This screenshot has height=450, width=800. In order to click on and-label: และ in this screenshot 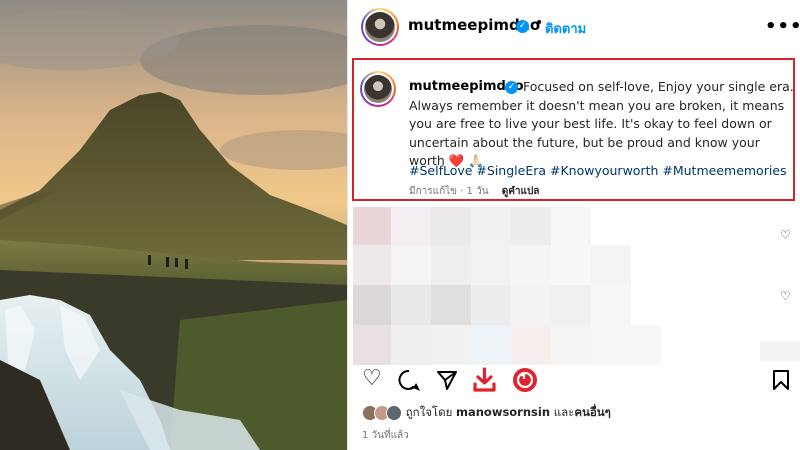, I will do `click(564, 412)`.